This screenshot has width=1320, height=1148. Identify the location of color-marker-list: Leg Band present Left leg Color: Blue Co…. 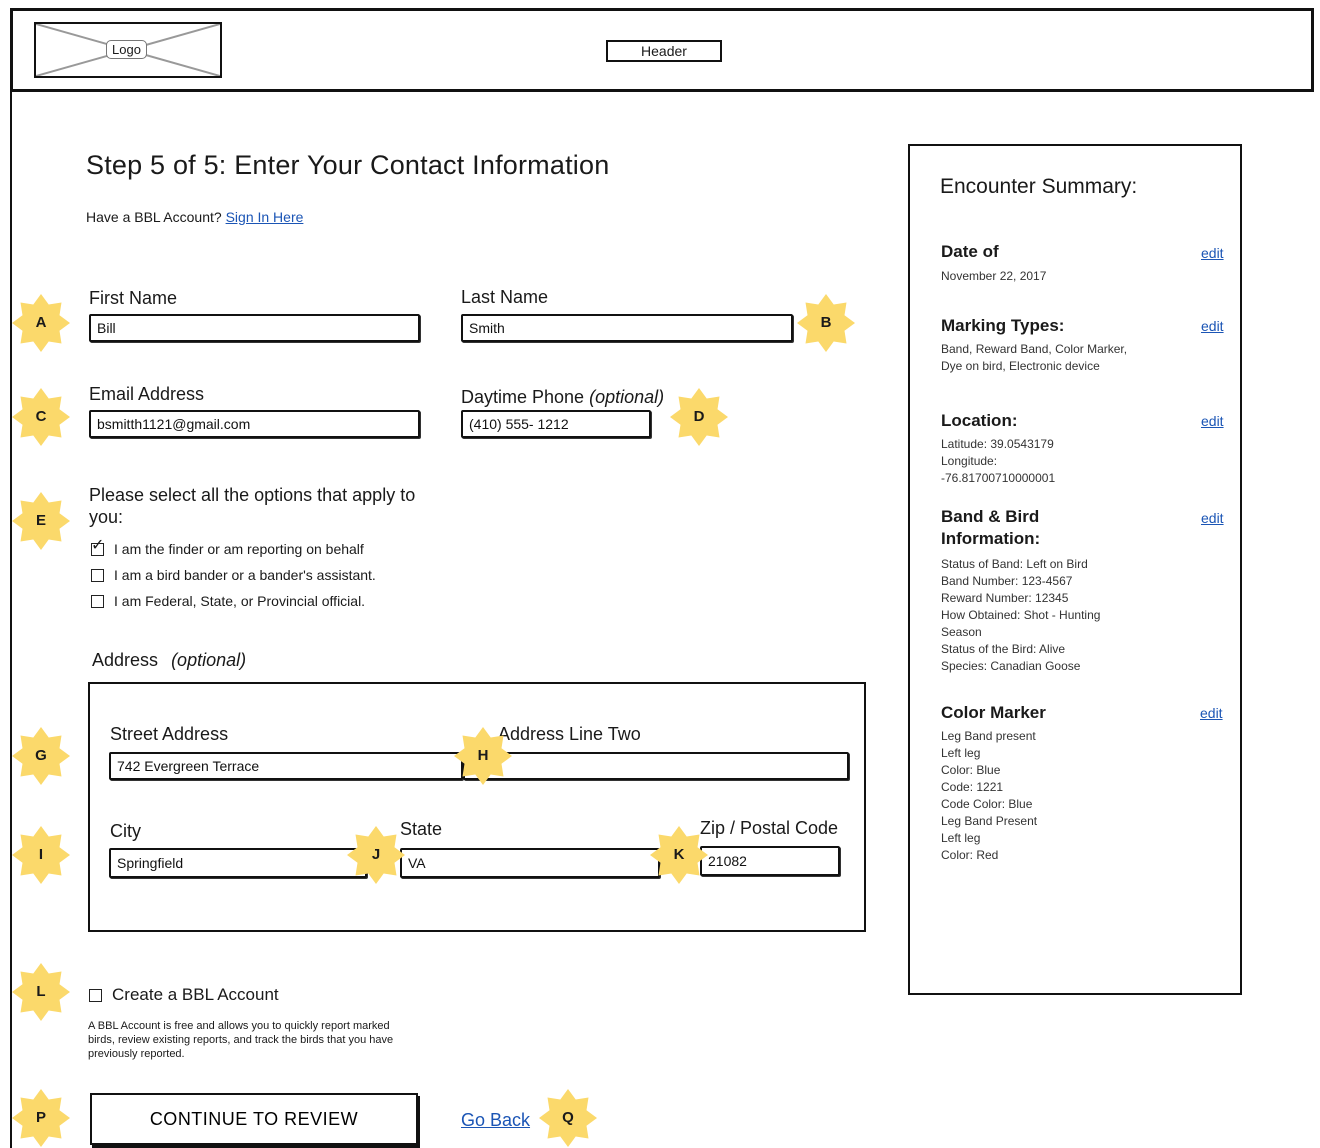
(989, 796).